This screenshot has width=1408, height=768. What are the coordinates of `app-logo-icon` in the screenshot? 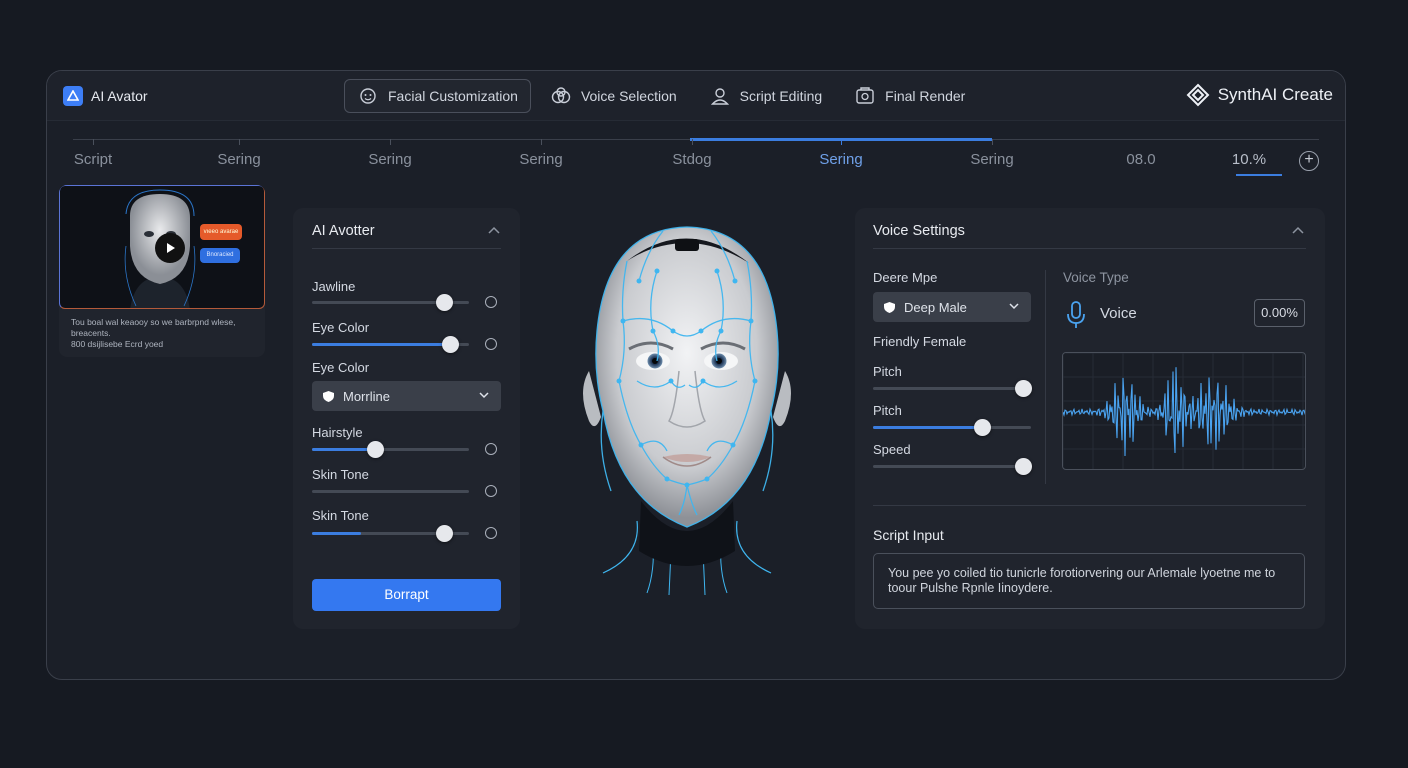 It's located at (73, 96).